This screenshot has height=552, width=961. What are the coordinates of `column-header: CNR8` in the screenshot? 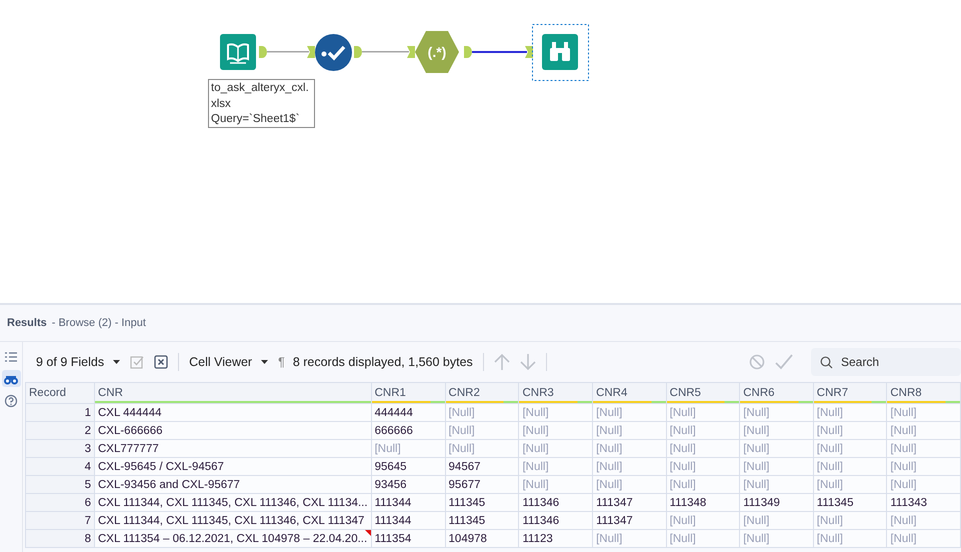 It's located at (923, 393).